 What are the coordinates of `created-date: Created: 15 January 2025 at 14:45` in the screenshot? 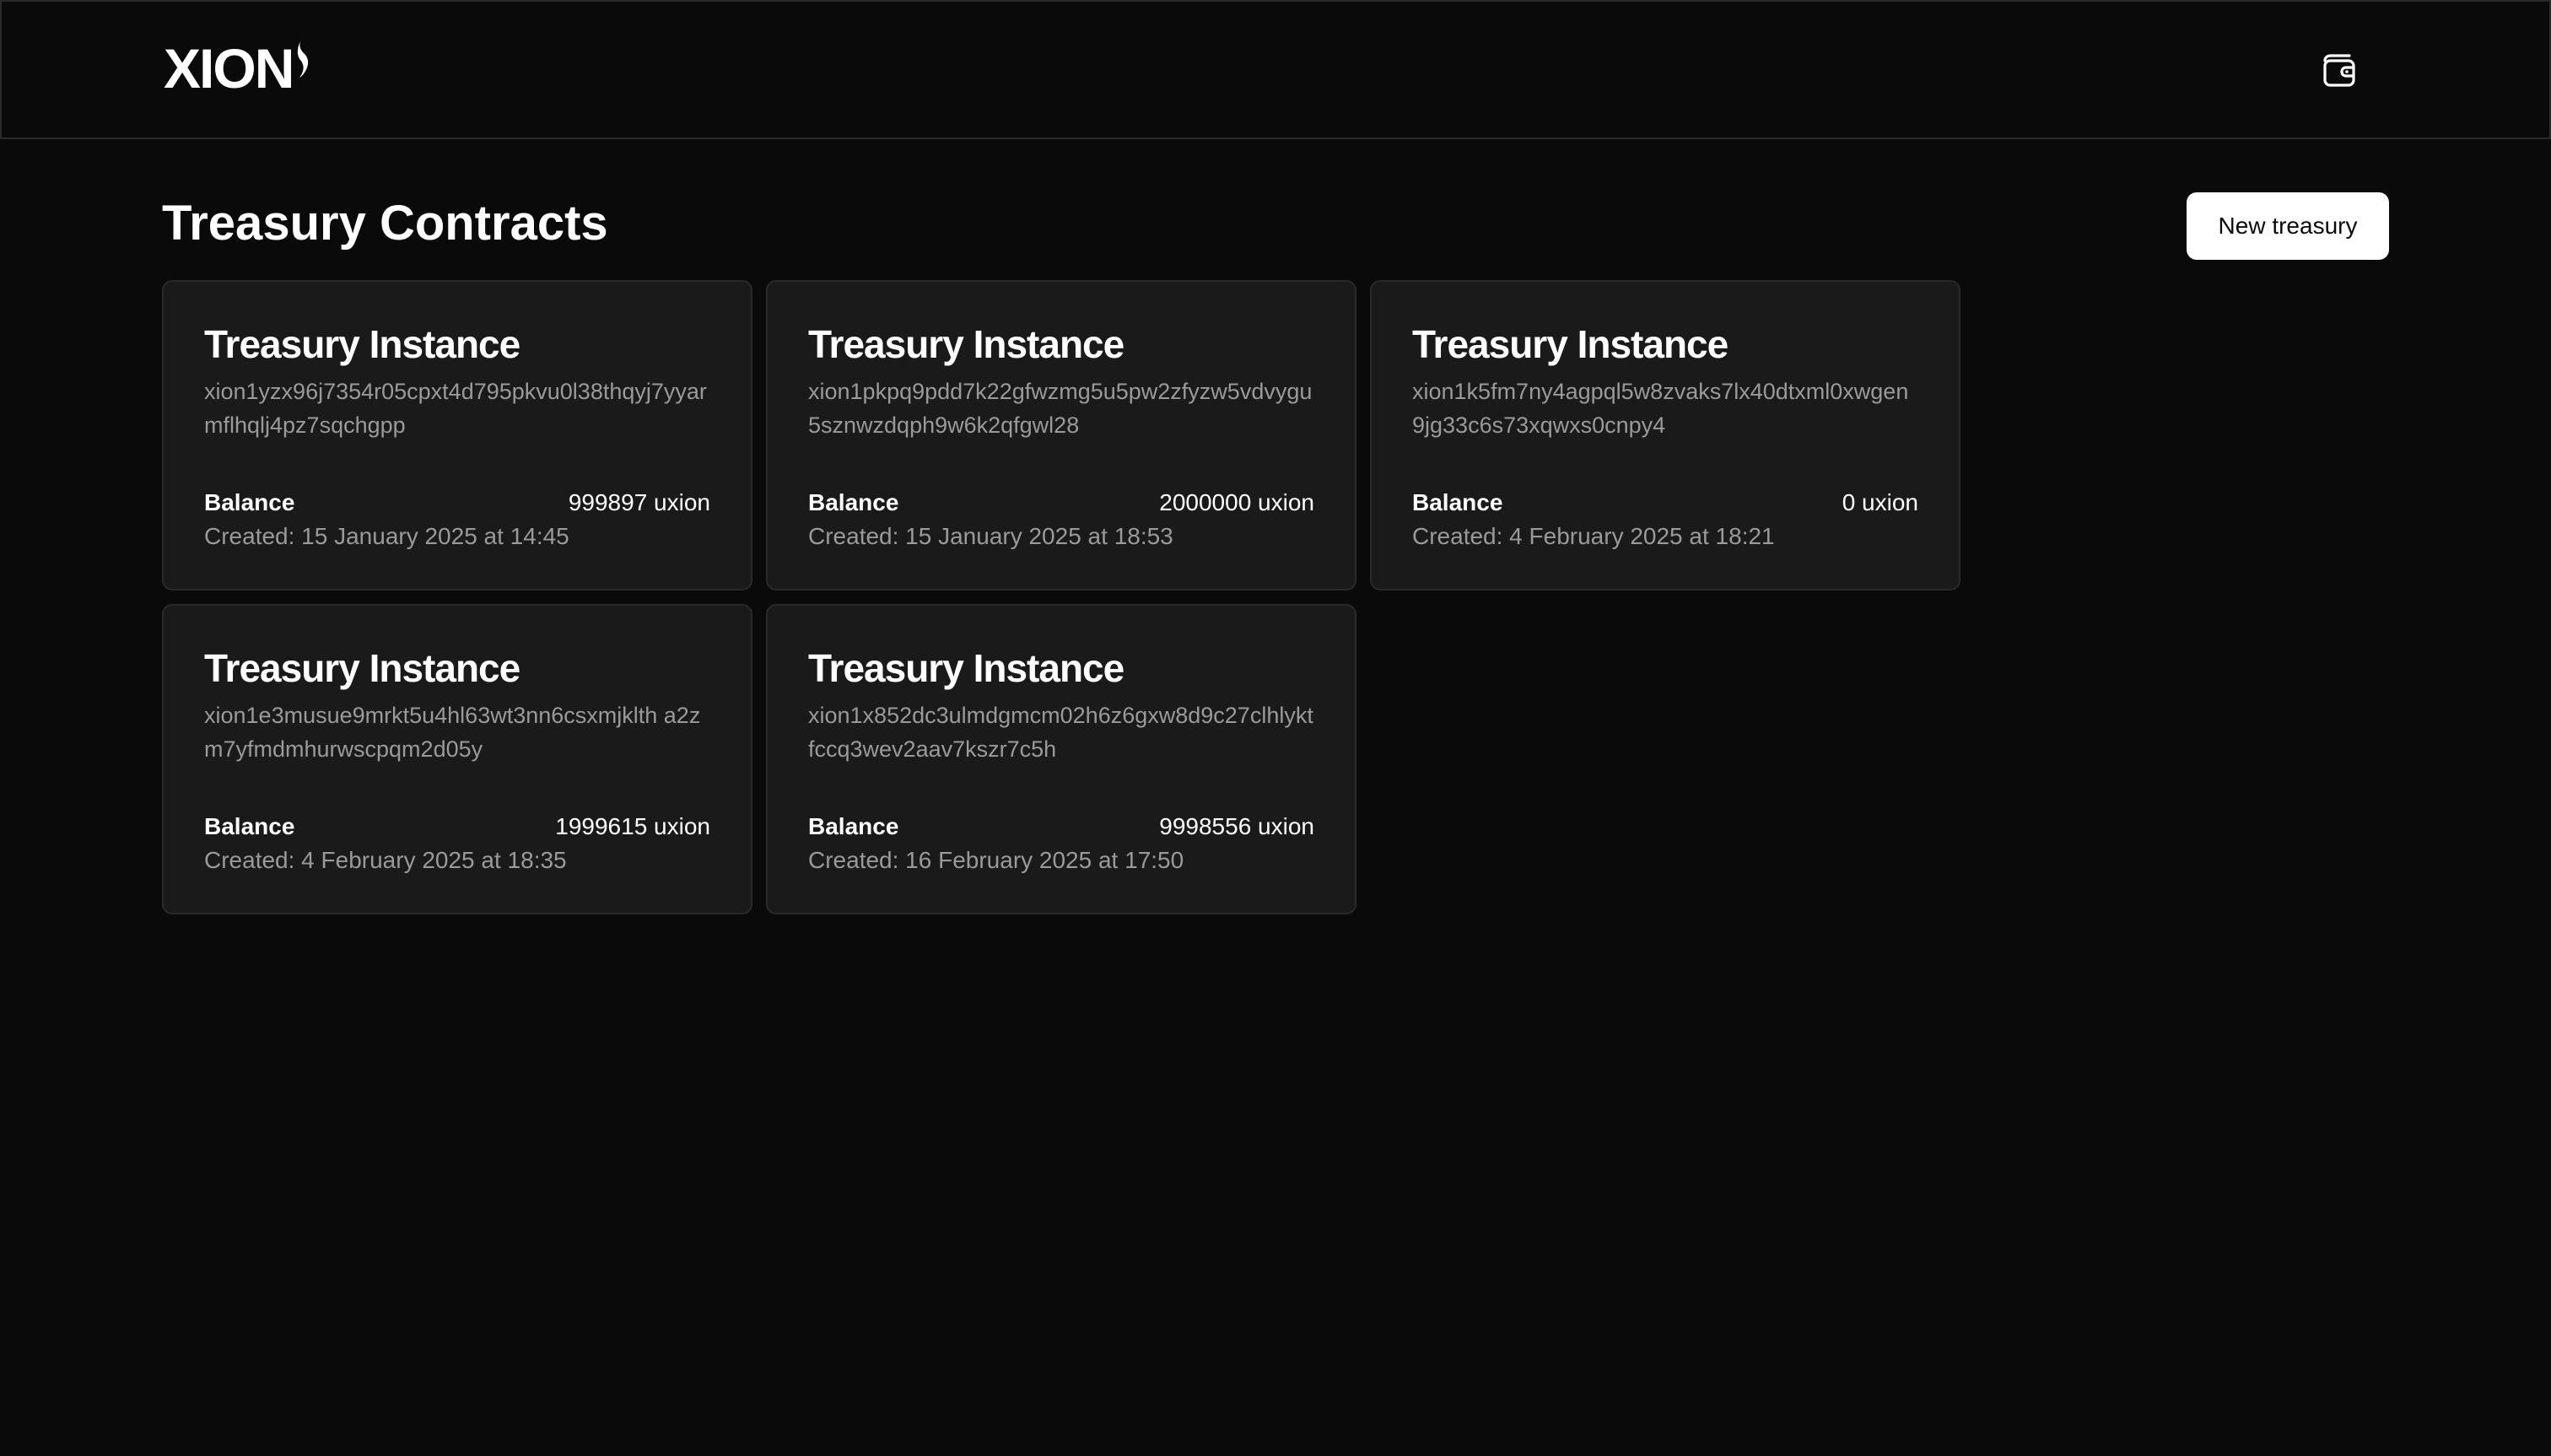 It's located at (386, 536).